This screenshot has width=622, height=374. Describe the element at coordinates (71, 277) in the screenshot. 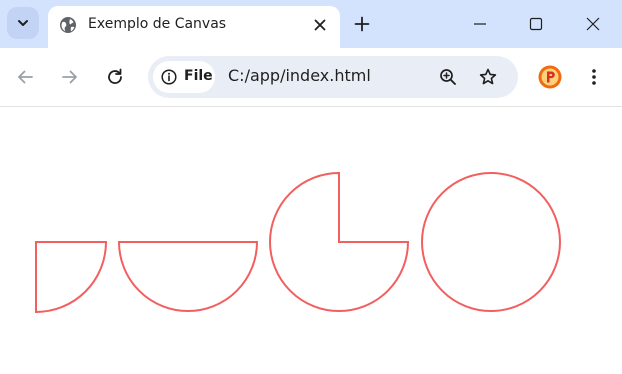

I see `quarter-circle-shape` at that location.